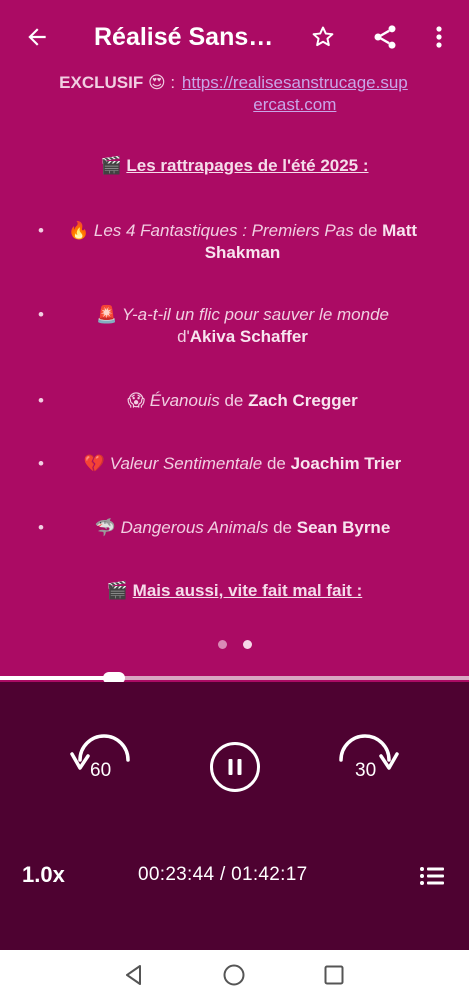  I want to click on page-indicator, so click(235, 644).